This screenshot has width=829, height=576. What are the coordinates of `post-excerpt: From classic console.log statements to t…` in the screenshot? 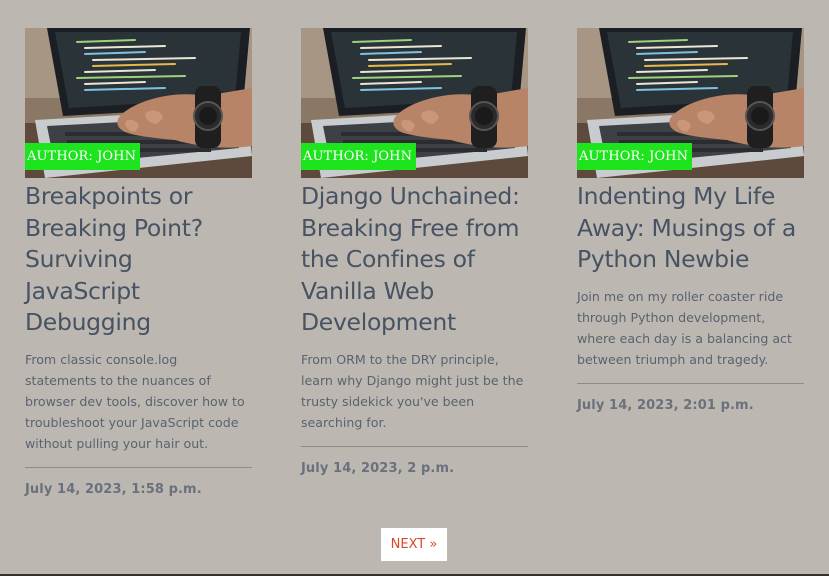 It's located at (135, 401).